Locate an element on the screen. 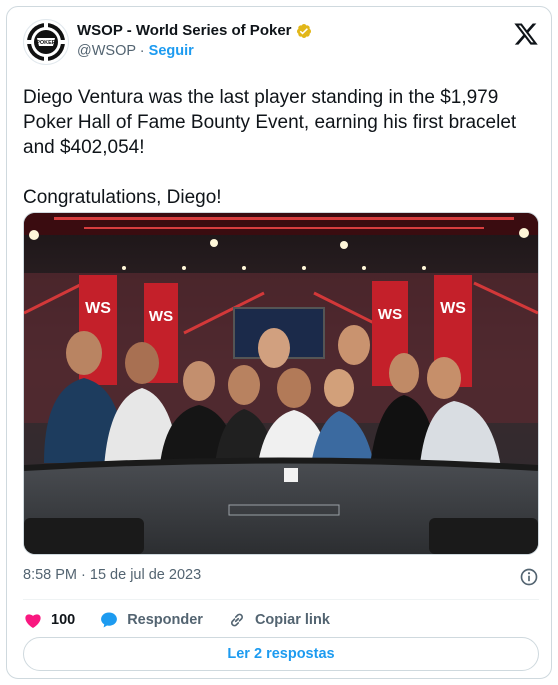 The image size is (558, 685). like-count: 100 is located at coordinates (63, 620).